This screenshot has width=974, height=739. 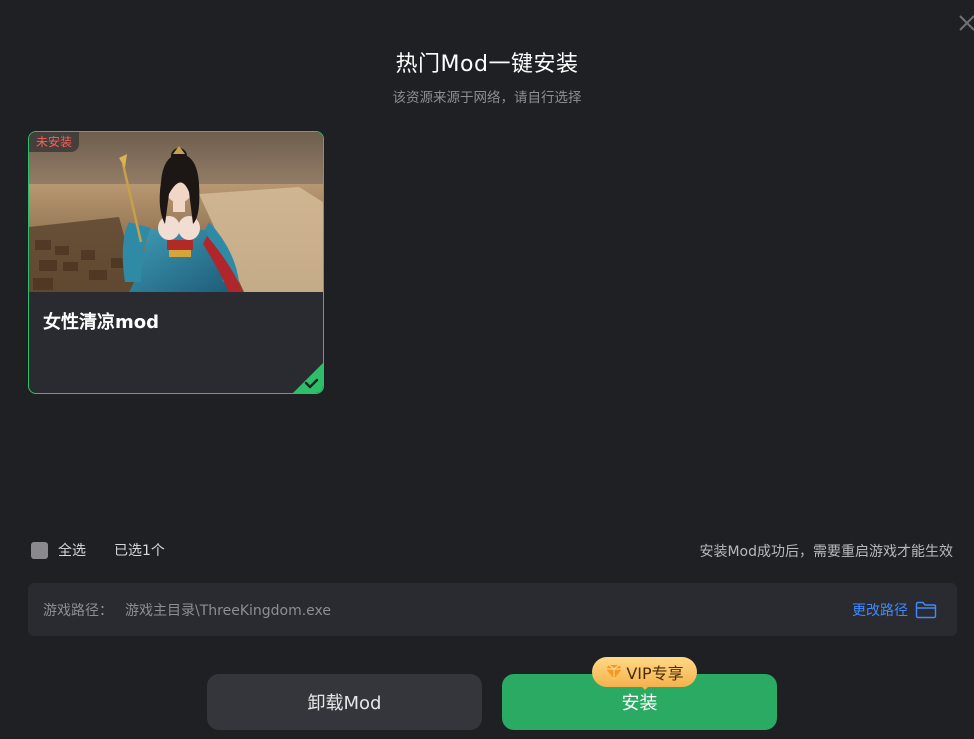 I want to click on status-badge: 未安装, so click(x=54, y=142).